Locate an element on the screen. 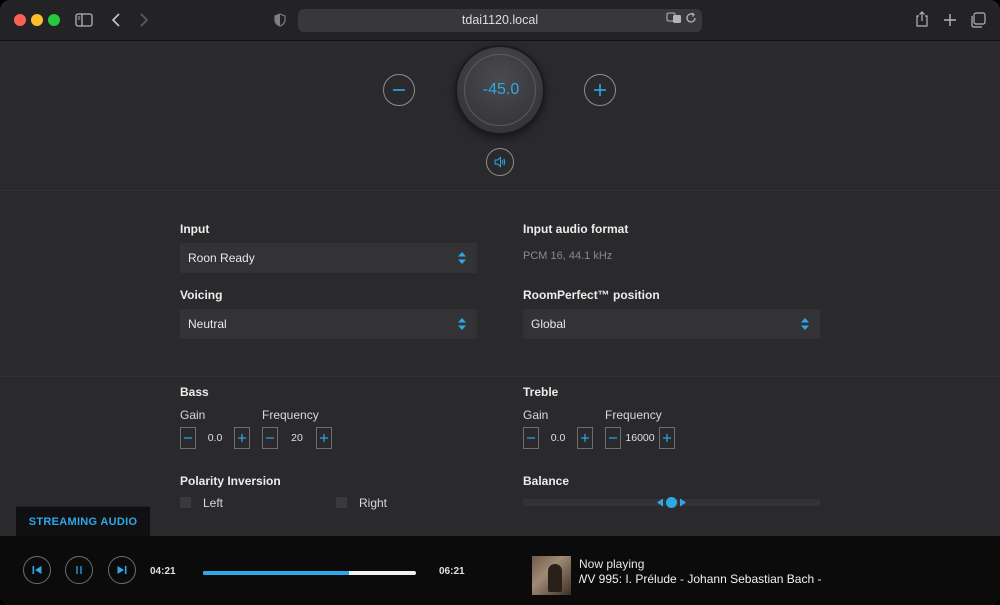 The height and width of the screenshot is (605, 1000). album-art is located at coordinates (551, 575).